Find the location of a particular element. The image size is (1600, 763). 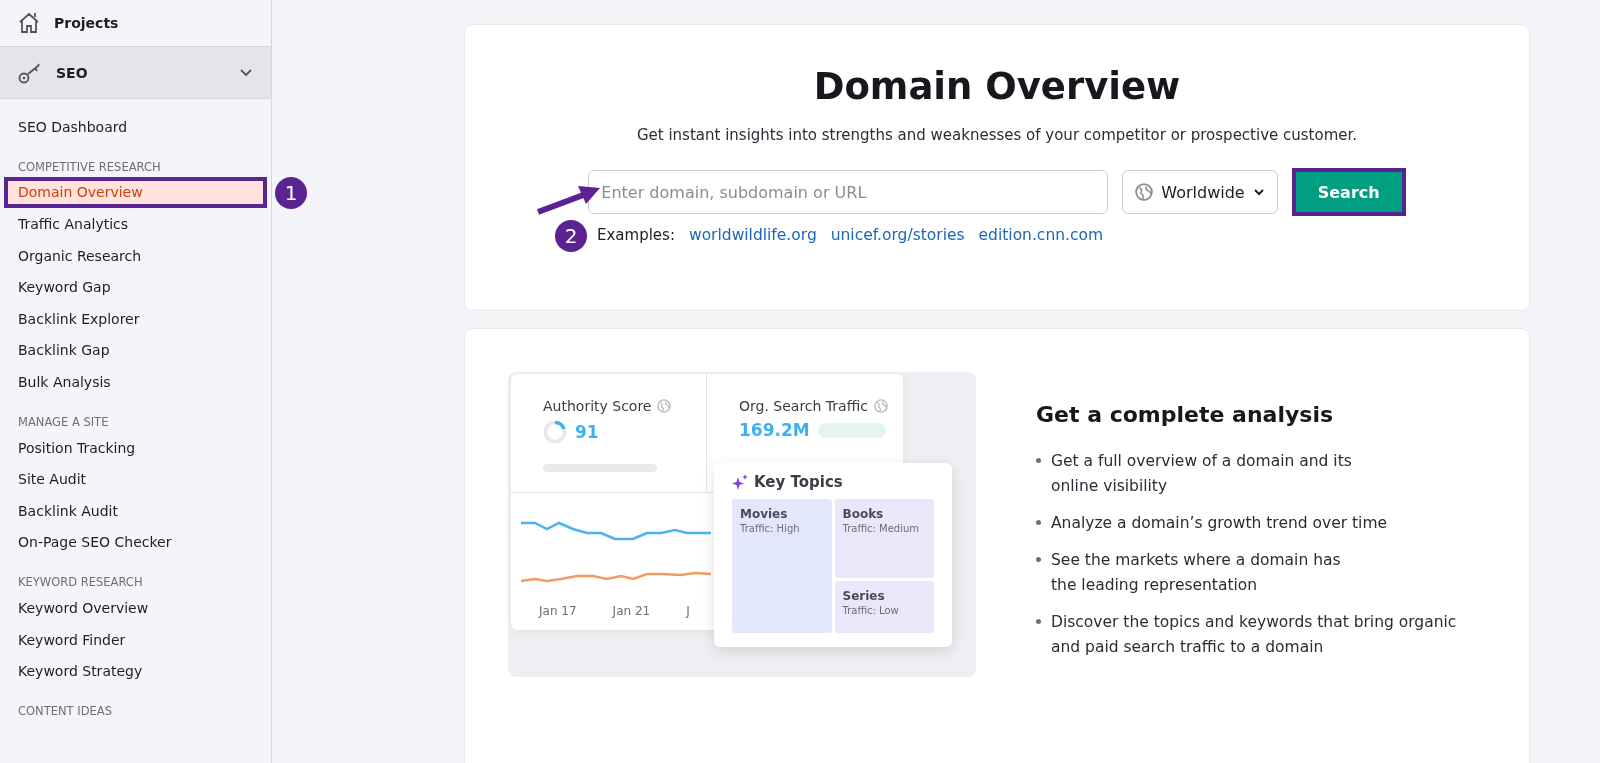

axis-date-label: Jan 21 is located at coordinates (631, 611).